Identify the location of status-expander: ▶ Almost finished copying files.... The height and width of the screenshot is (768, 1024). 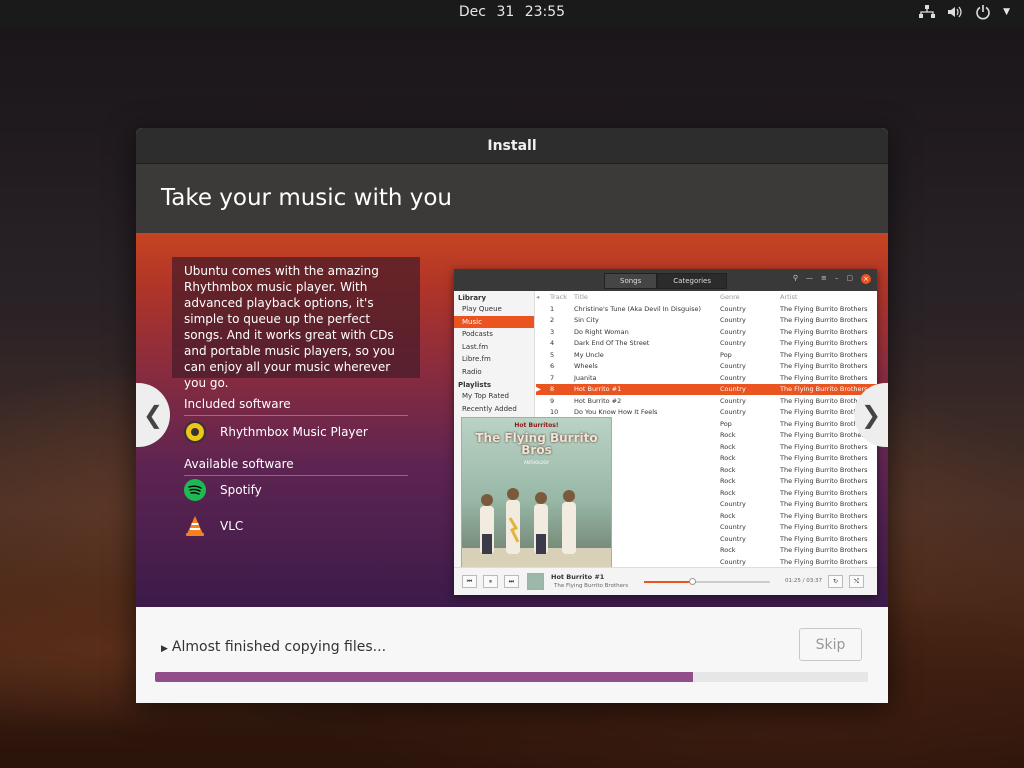
(273, 647).